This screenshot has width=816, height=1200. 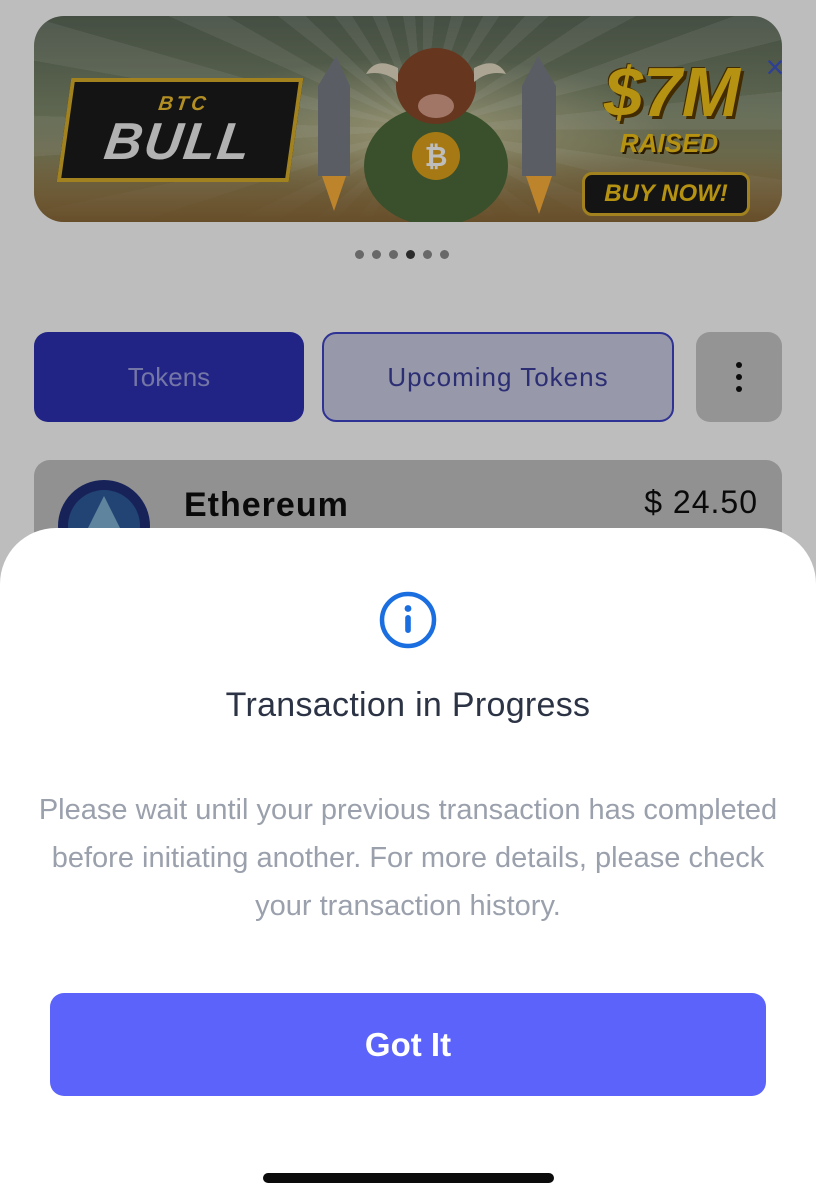 What do you see at coordinates (408, 1044) in the screenshot?
I see `got-it-button: Got It` at bounding box center [408, 1044].